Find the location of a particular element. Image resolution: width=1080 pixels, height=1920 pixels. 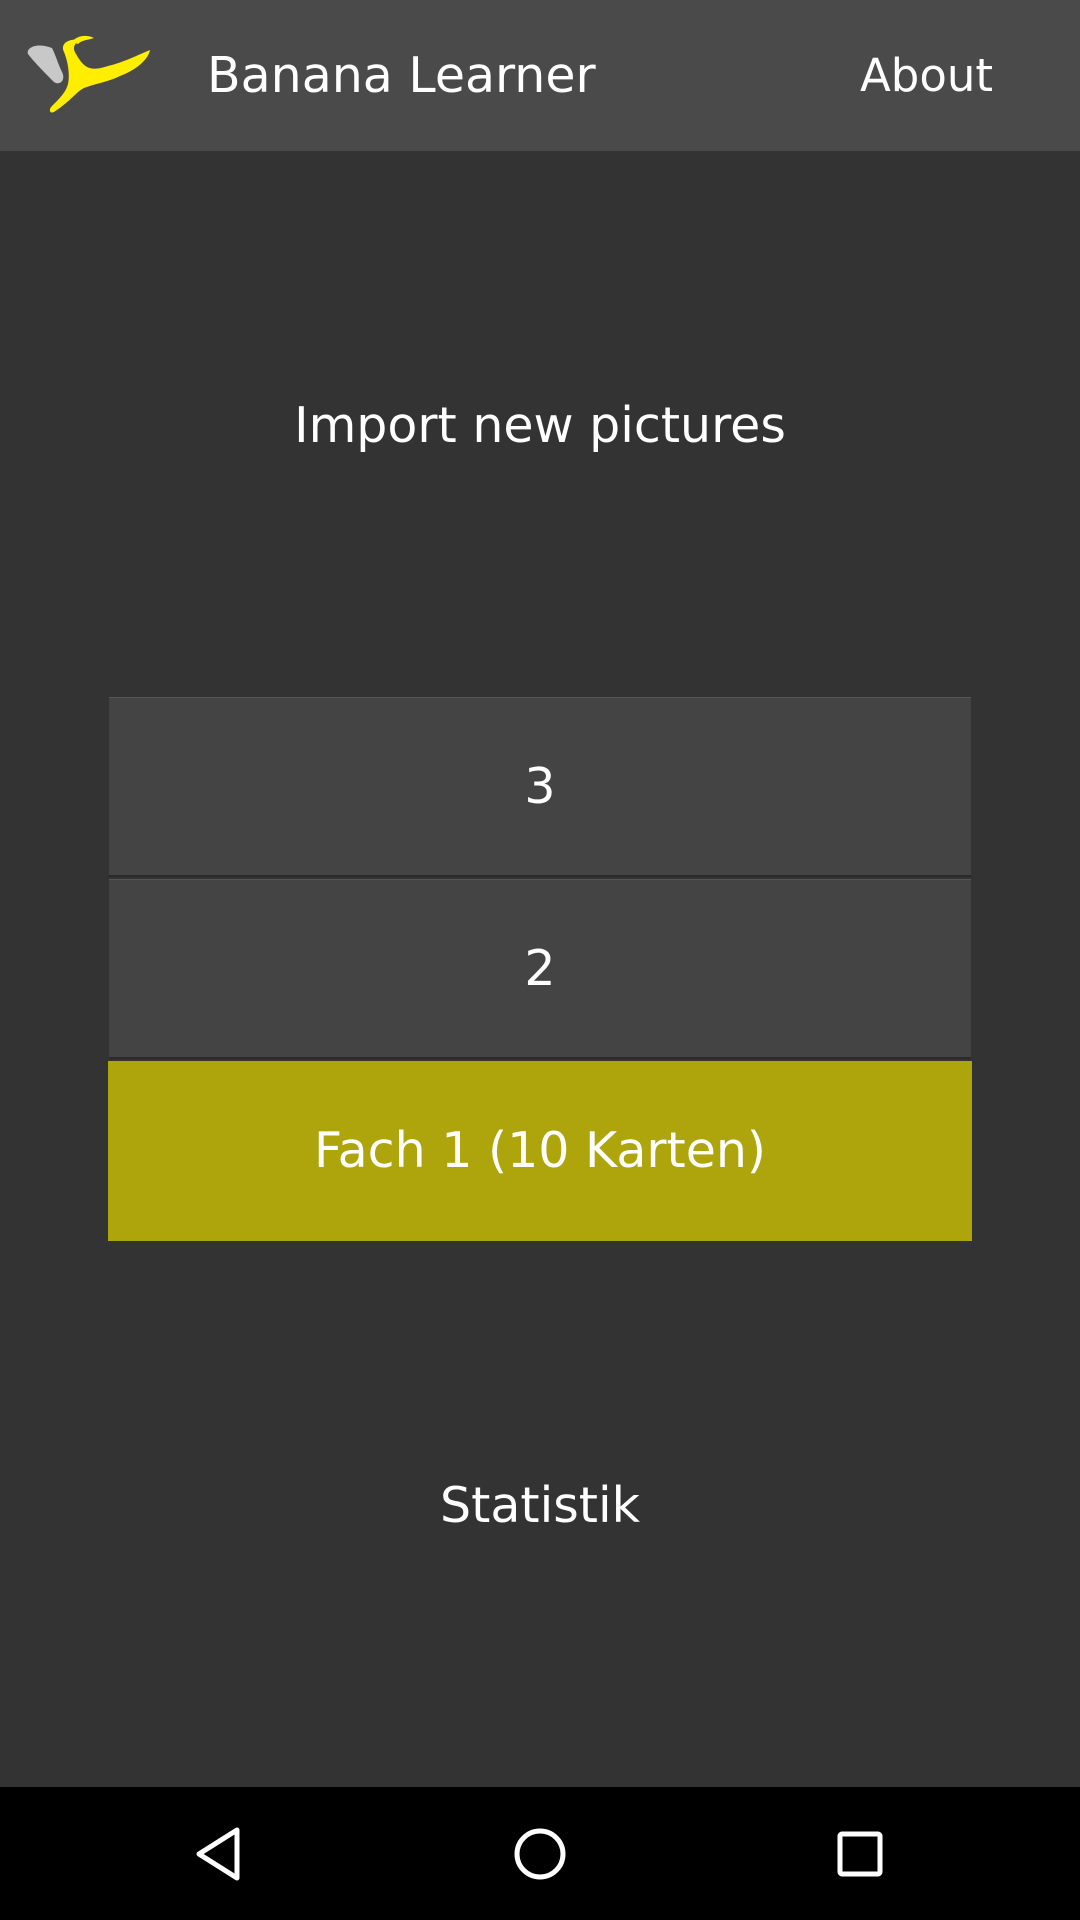

box-1-selected: Fach 1 (10 Karten) is located at coordinates (540, 1151).